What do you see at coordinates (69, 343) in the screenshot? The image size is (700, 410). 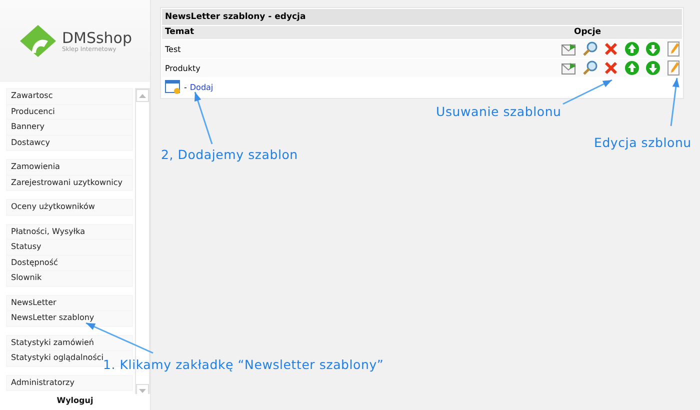 I see `sidebar-item: Statystyki zamówień` at bounding box center [69, 343].